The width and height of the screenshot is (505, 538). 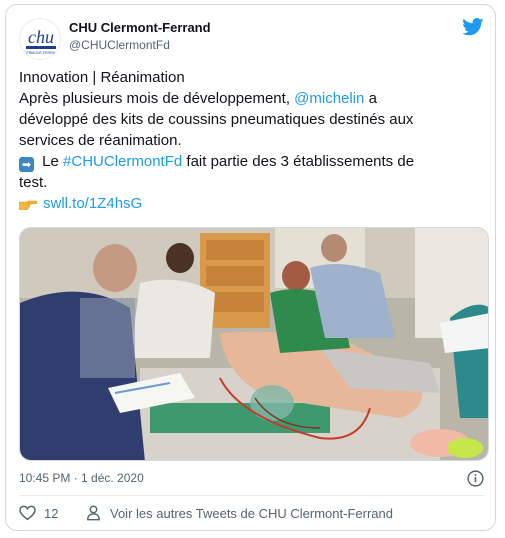 I want to click on hashtag-link: #CHUClermontFd, so click(x=122, y=161).